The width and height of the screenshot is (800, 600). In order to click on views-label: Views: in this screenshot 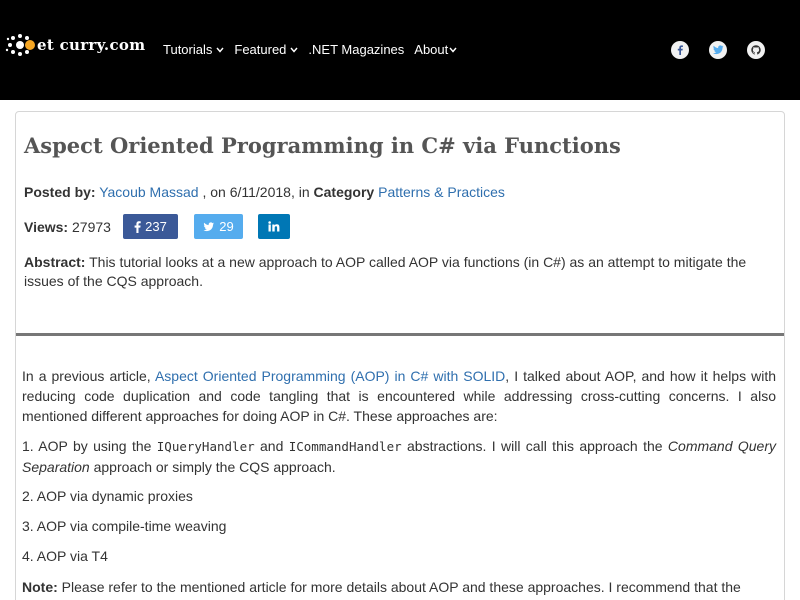, I will do `click(46, 227)`.